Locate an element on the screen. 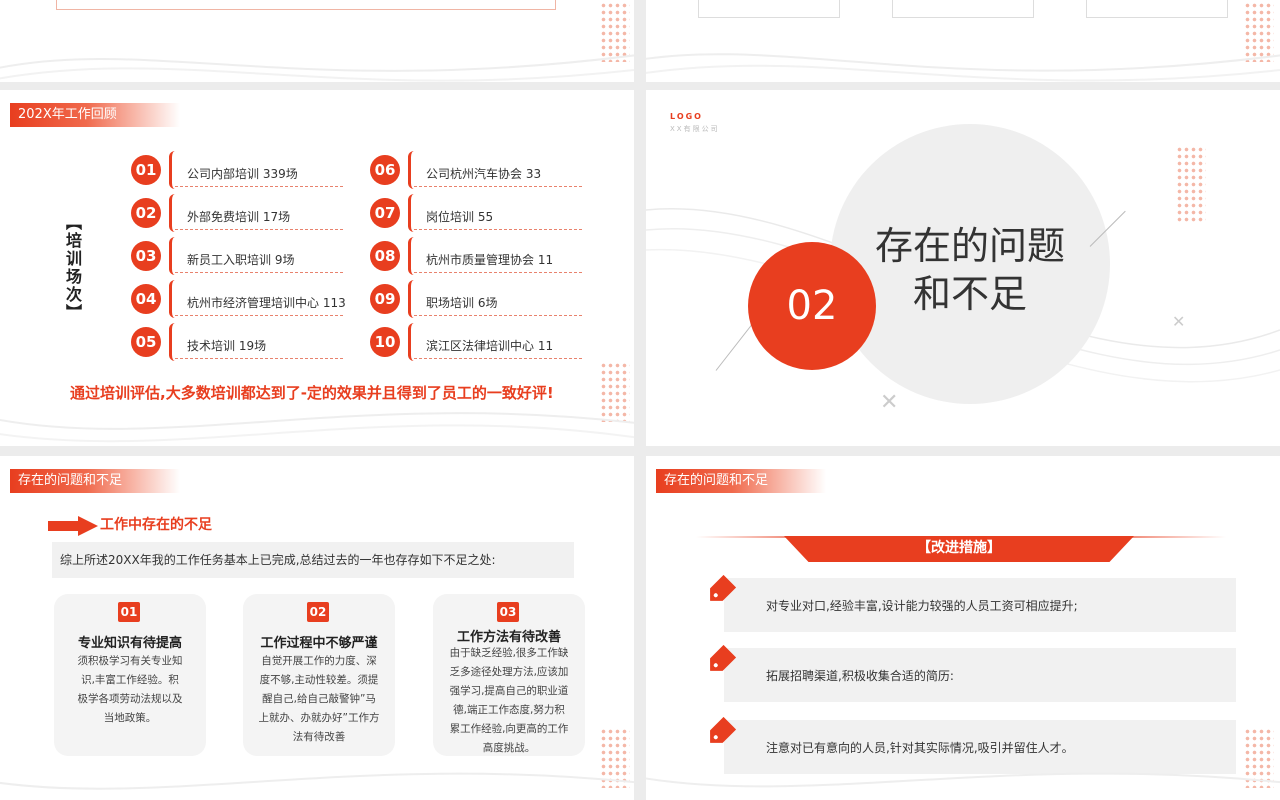 The width and height of the screenshot is (1280, 800). training-item: 10 滨江区法律培训中心 11 is located at coordinates (476, 342).